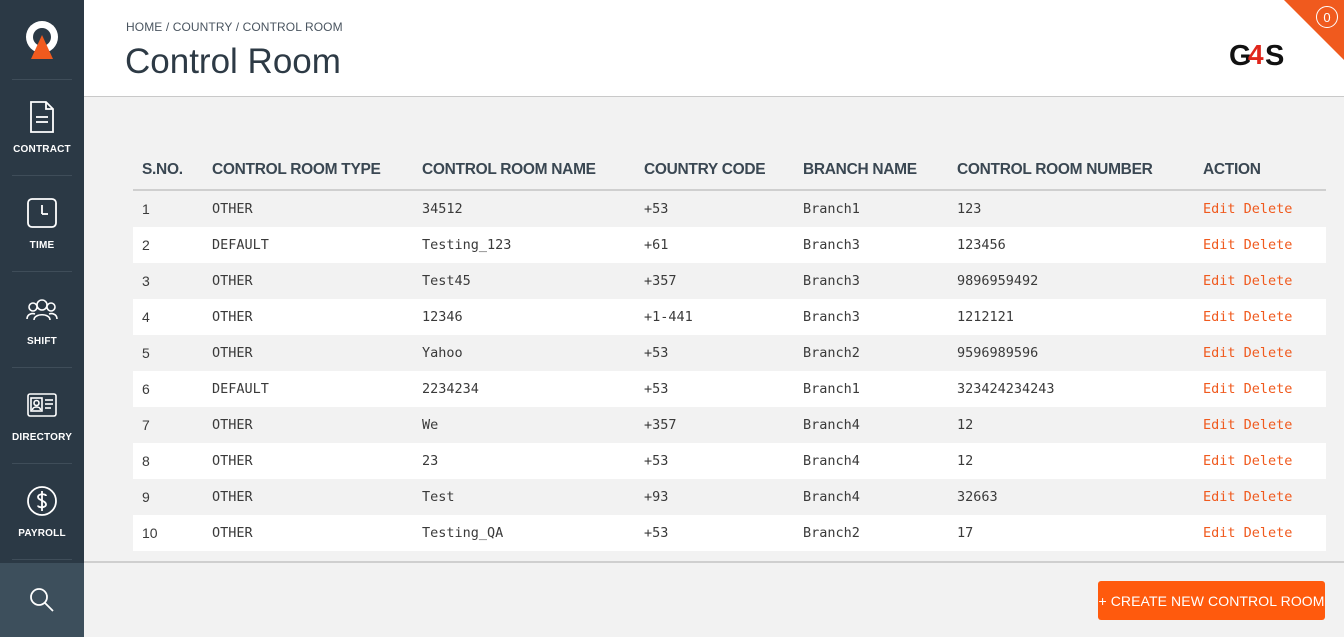  Describe the element at coordinates (168, 317) in the screenshot. I see `cell-sno: 4` at that location.